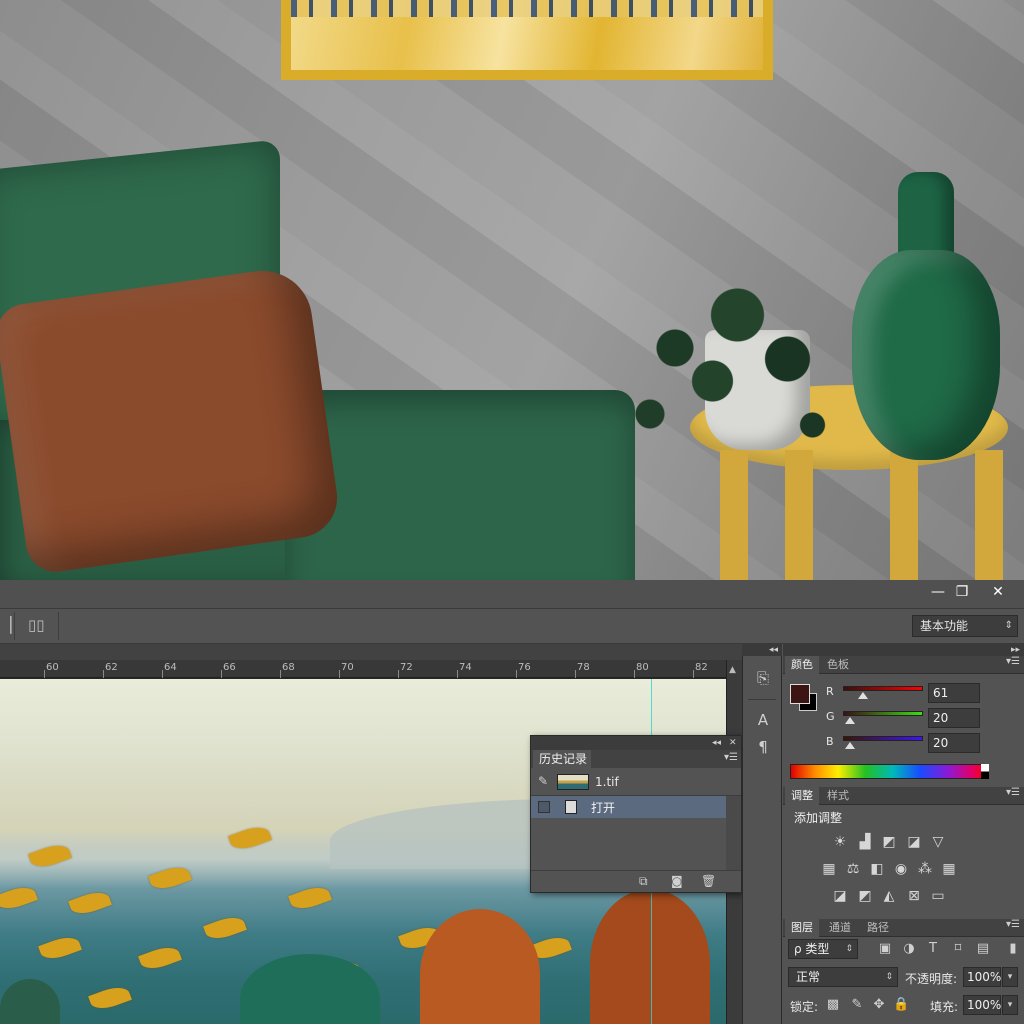 This screenshot has width=1024, height=1024. What do you see at coordinates (958, 949) in the screenshot?
I see `shape-layer-filter-icon: ⌑` at bounding box center [958, 949].